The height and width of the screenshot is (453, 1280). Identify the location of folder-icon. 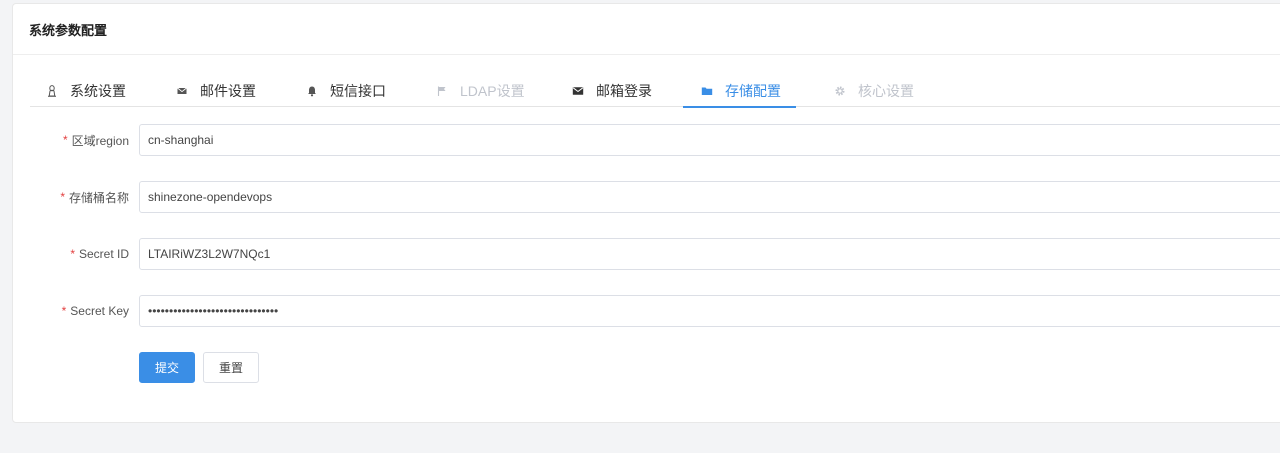
(707, 91).